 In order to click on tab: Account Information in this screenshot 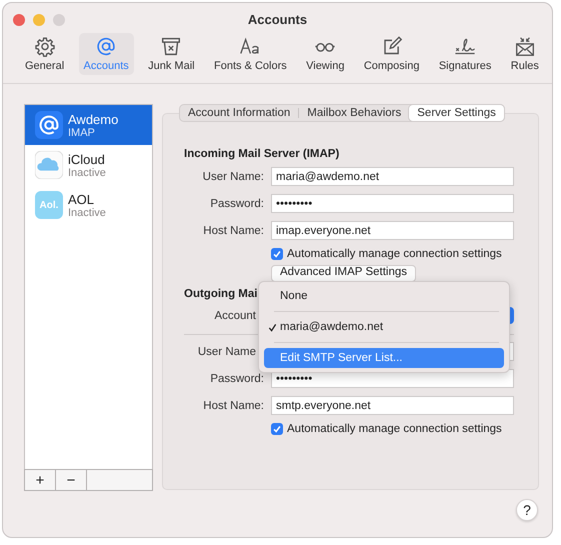, I will do `click(239, 113)`.